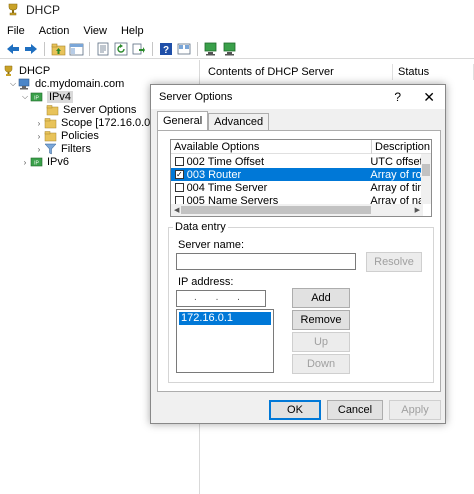 This screenshot has width=474, height=494. I want to click on column-header-available-options: Available Options, so click(271, 147).